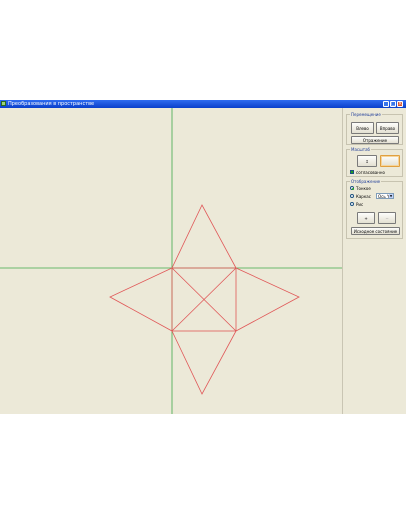 This screenshot has width=406, height=516. What do you see at coordinates (370, 172) in the screenshot?
I see `proportional-label: согласованно` at bounding box center [370, 172].